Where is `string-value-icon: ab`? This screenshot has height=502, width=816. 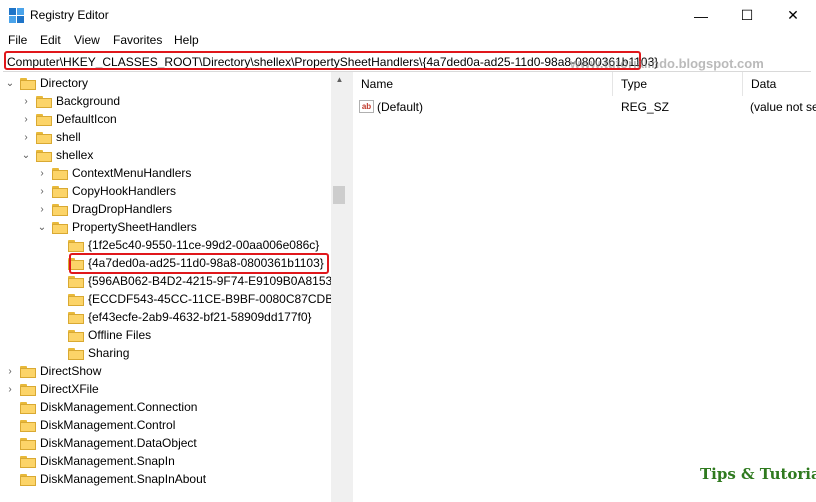
string-value-icon: ab is located at coordinates (366, 106).